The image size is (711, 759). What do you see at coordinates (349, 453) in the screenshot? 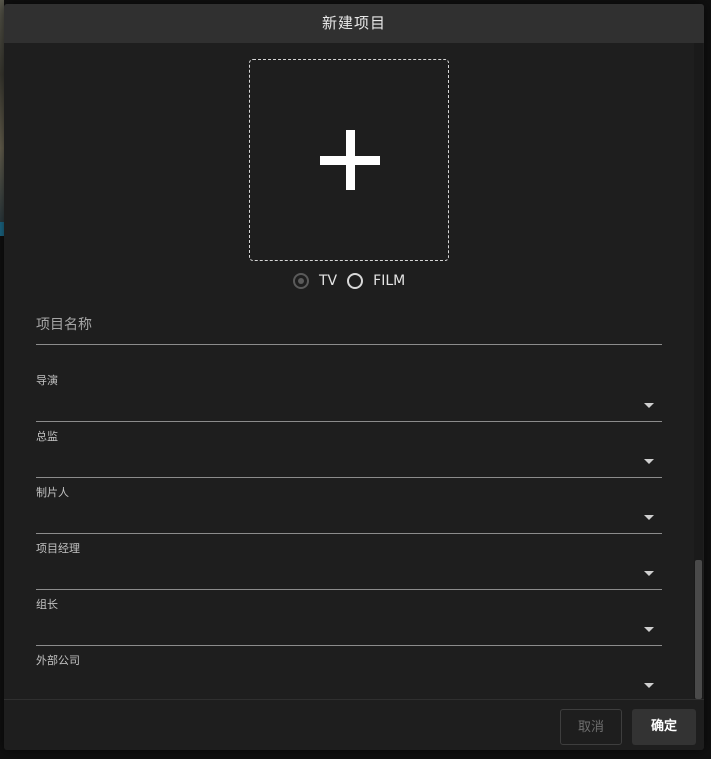
I see `supervisor-select: 总监` at bounding box center [349, 453].